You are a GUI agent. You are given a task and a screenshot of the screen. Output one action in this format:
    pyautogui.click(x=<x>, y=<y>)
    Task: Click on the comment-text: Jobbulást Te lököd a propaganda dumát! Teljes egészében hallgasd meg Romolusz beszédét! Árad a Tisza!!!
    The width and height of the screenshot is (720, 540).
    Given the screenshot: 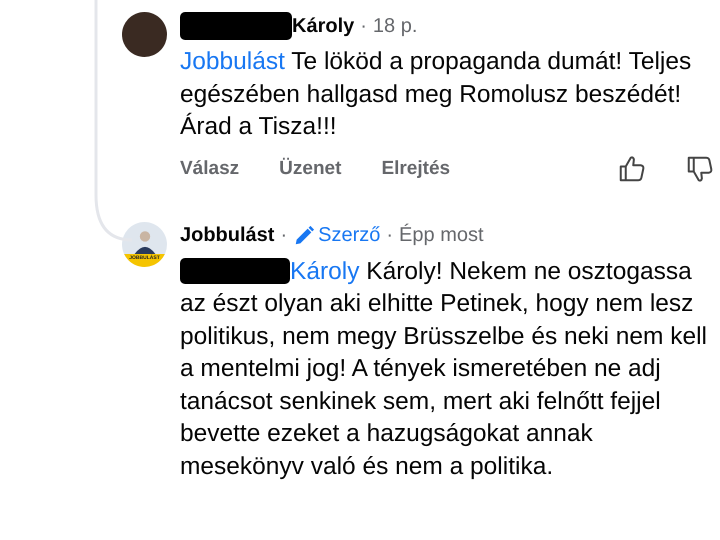 What is the action you would take?
    pyautogui.click(x=436, y=94)
    